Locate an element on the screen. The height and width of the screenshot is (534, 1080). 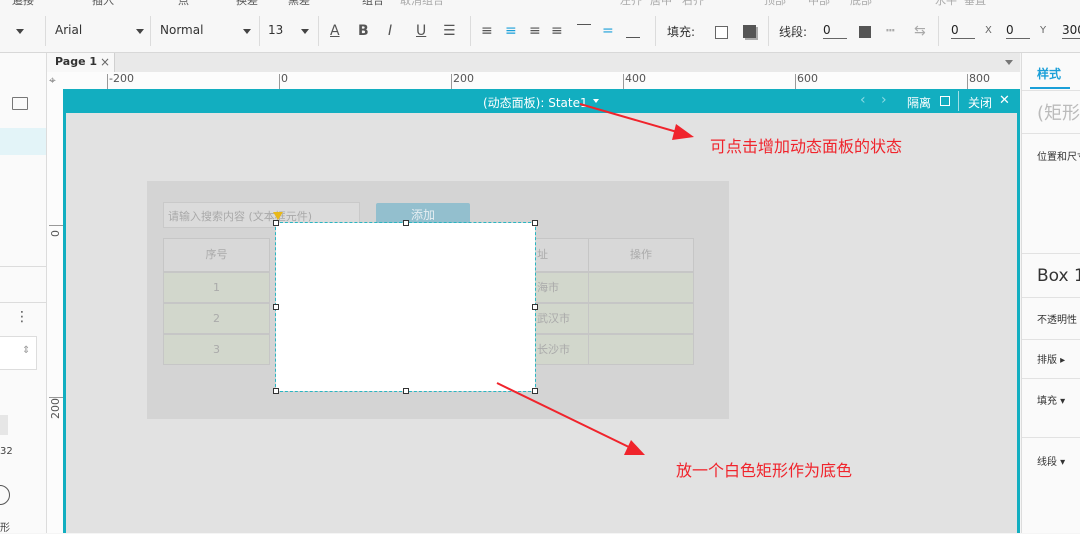
tab-underline is located at coordinates (1050, 88).